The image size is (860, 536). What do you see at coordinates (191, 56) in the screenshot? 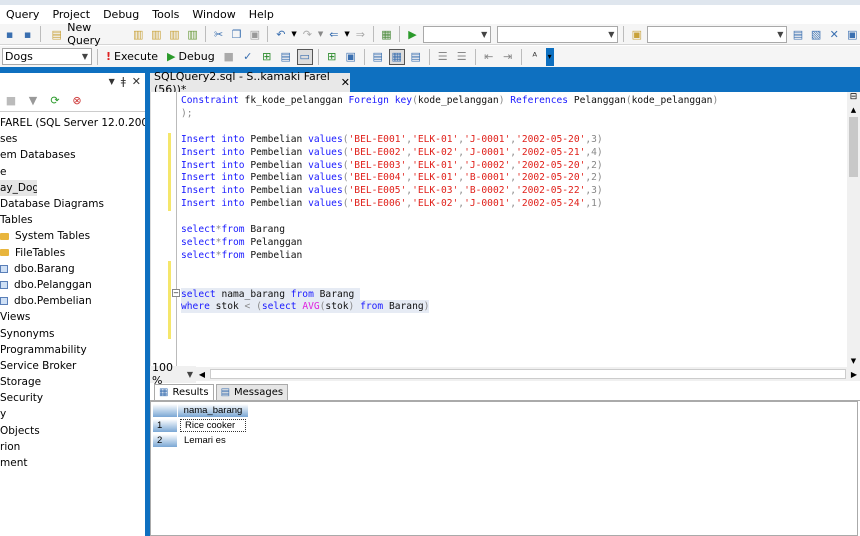
I see `debug-button: ▶ Debug` at bounding box center [191, 56].